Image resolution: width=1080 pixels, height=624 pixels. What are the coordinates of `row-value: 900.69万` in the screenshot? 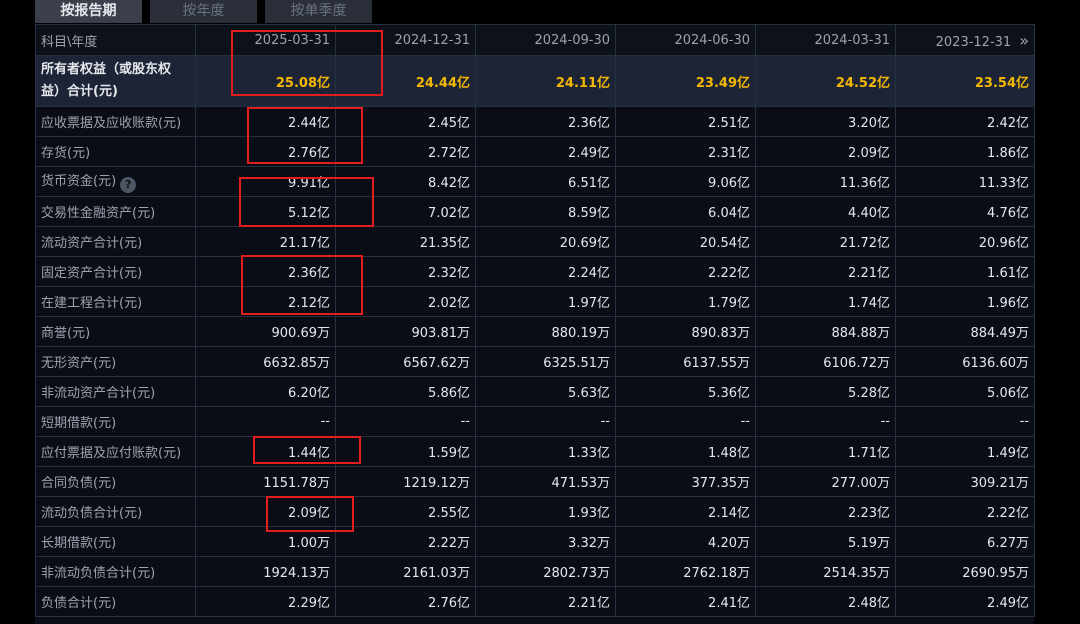 It's located at (265, 331).